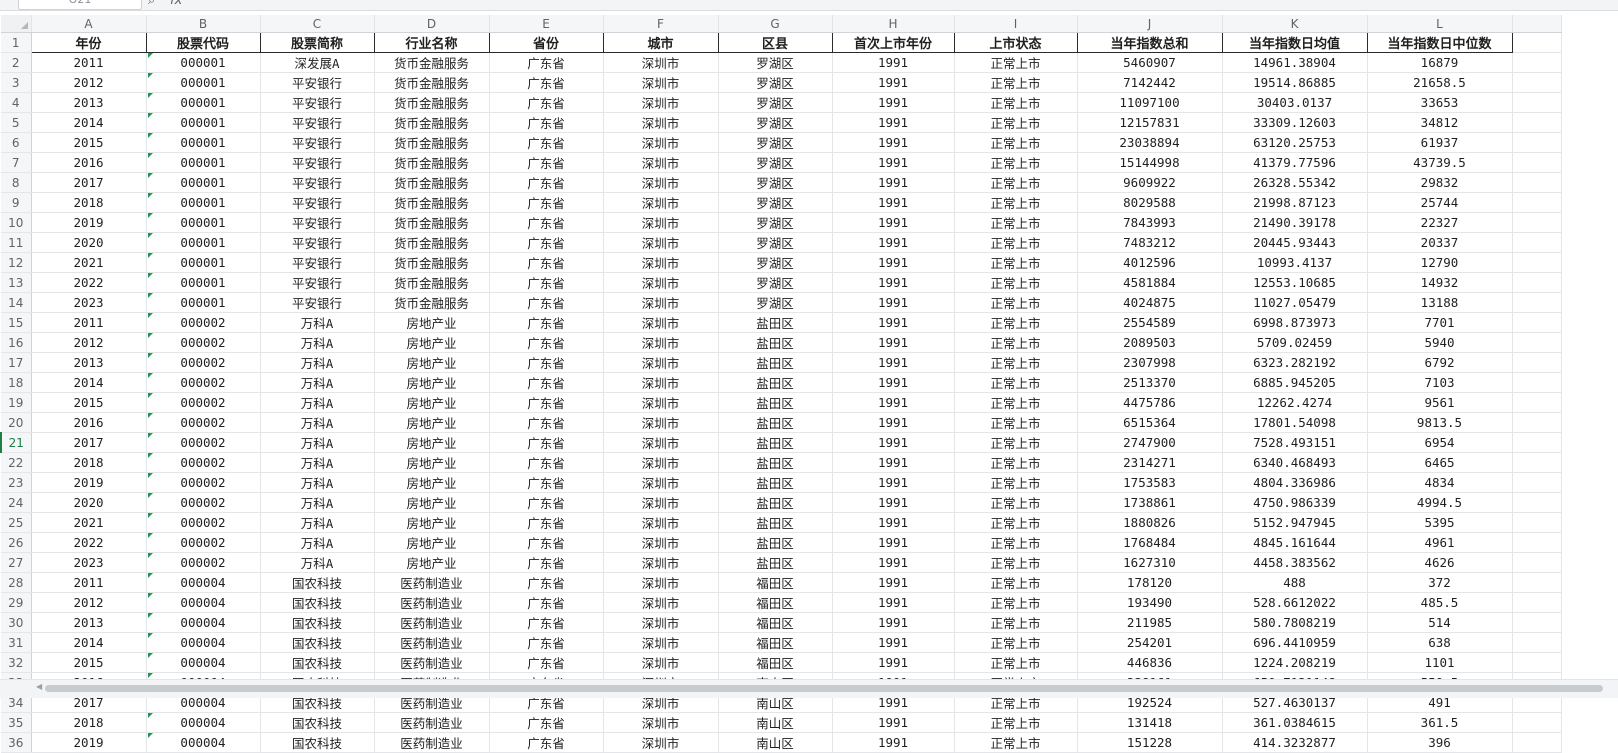  Describe the element at coordinates (1440, 162) in the screenshot. I see `cell: 43739.5` at that location.